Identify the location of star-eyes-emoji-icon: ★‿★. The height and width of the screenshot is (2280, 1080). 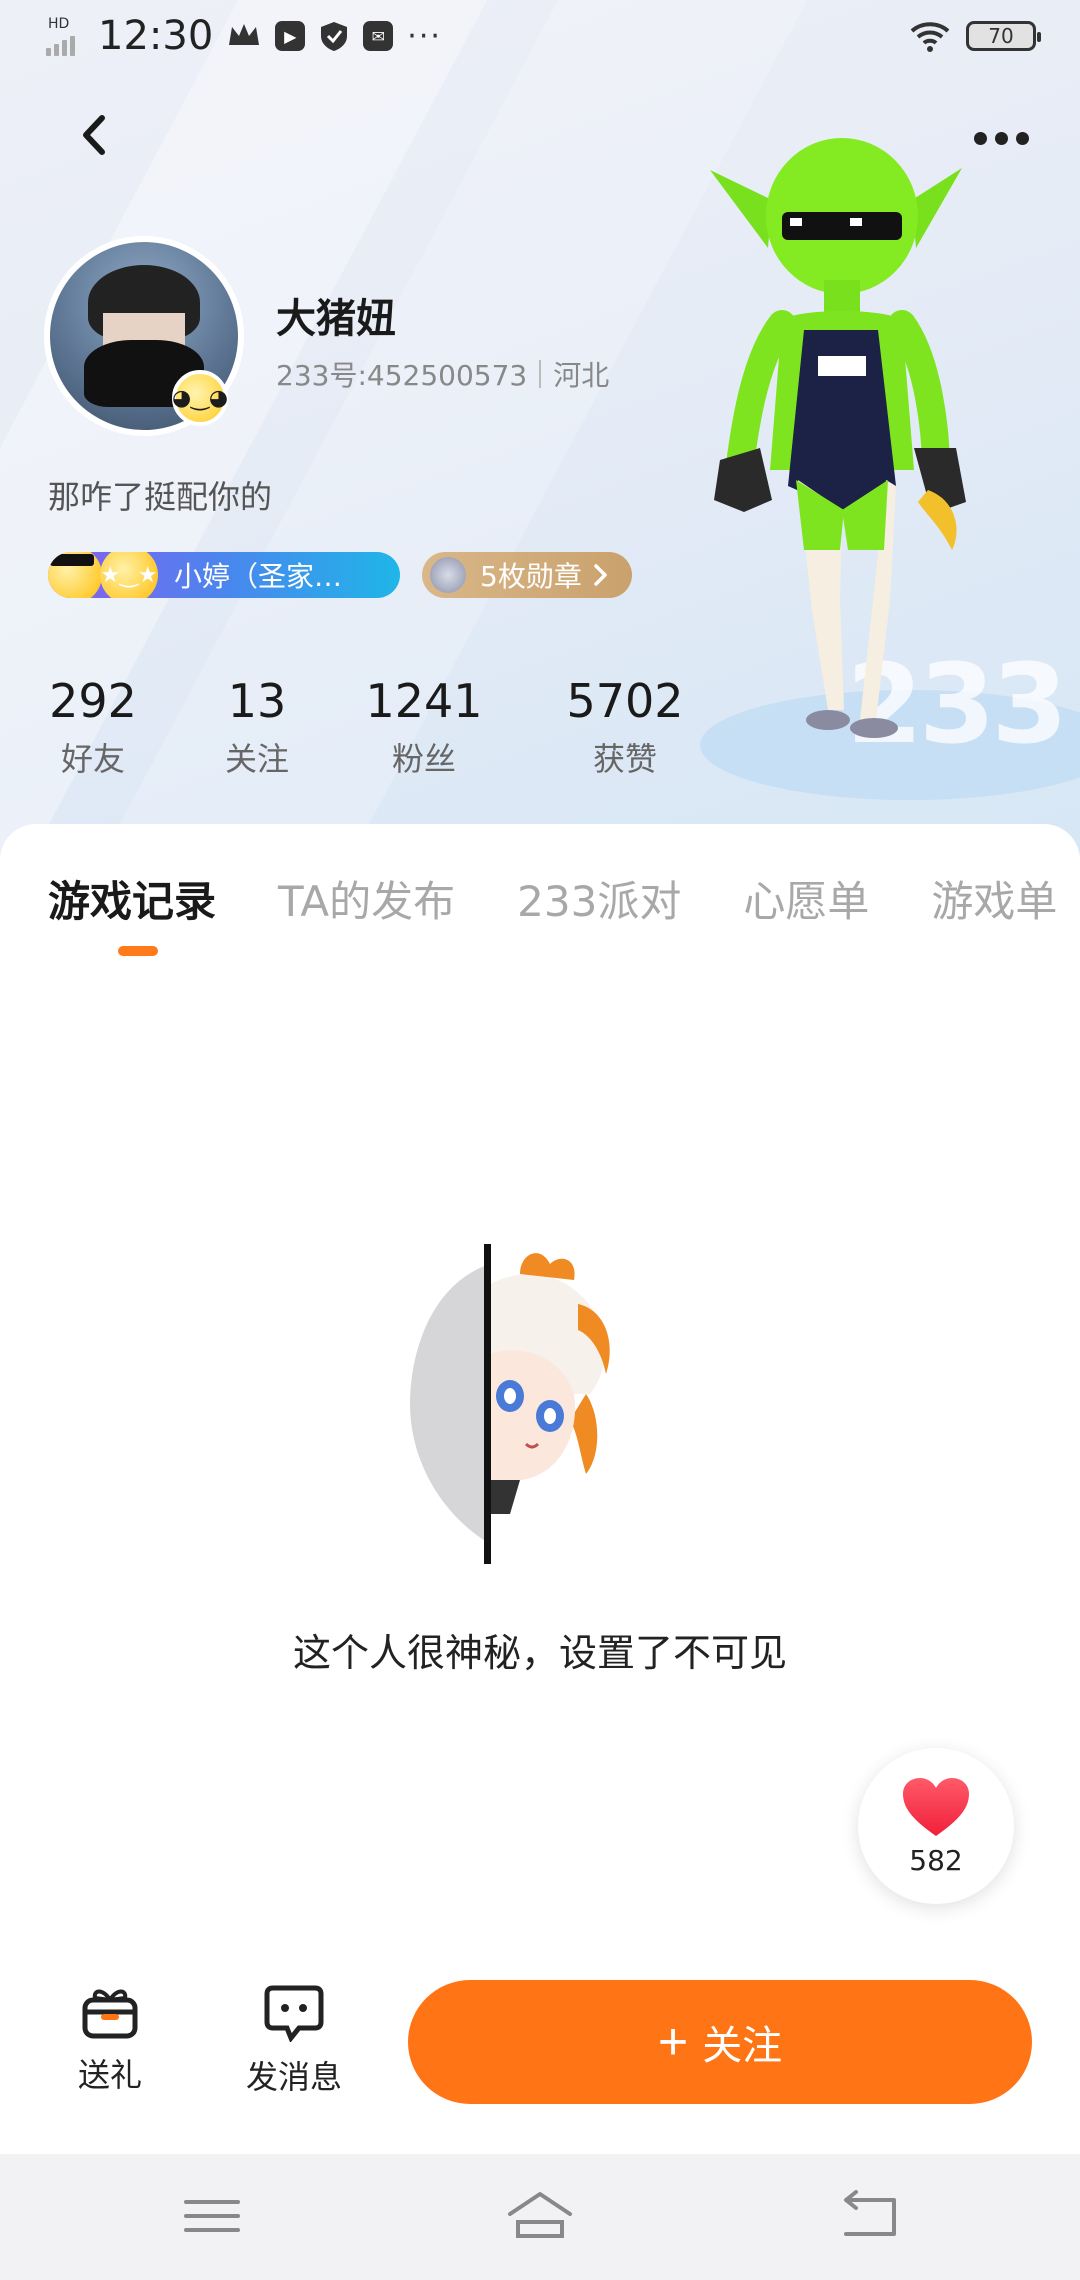
(129, 575).